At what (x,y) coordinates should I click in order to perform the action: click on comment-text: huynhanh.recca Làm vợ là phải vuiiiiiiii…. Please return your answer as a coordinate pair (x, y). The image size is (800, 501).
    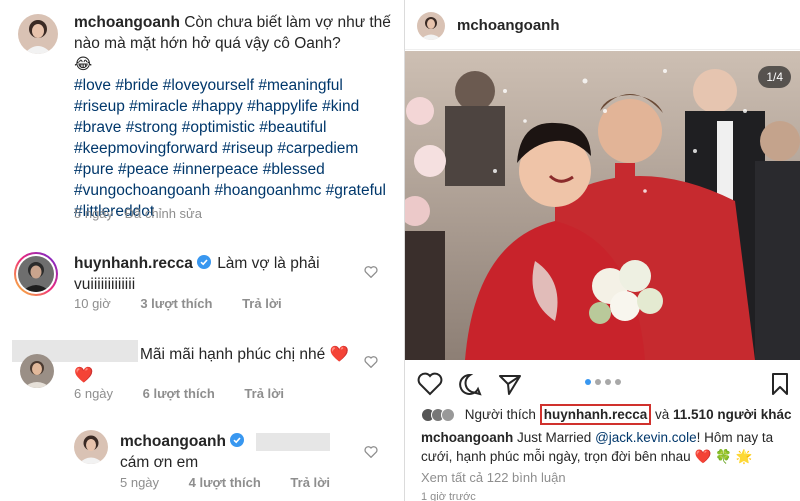
    Looking at the image, I should click on (219, 274).